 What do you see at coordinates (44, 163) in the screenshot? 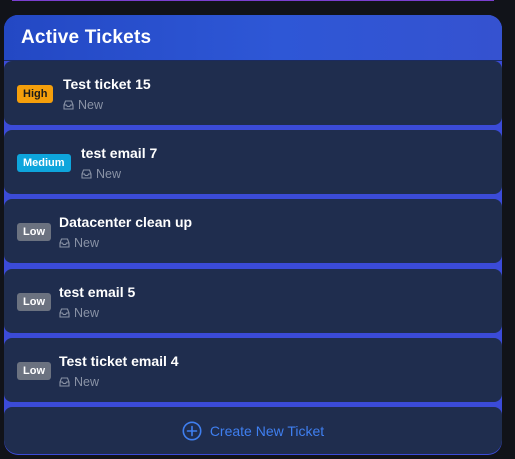
I see `priority-badge: Medium` at bounding box center [44, 163].